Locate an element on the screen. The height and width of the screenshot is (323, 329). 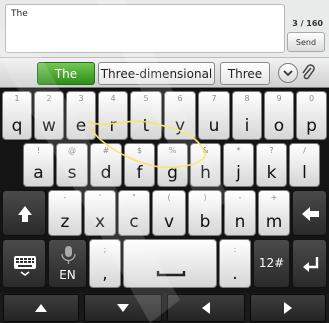
down-arrow-icon is located at coordinates (123, 308).